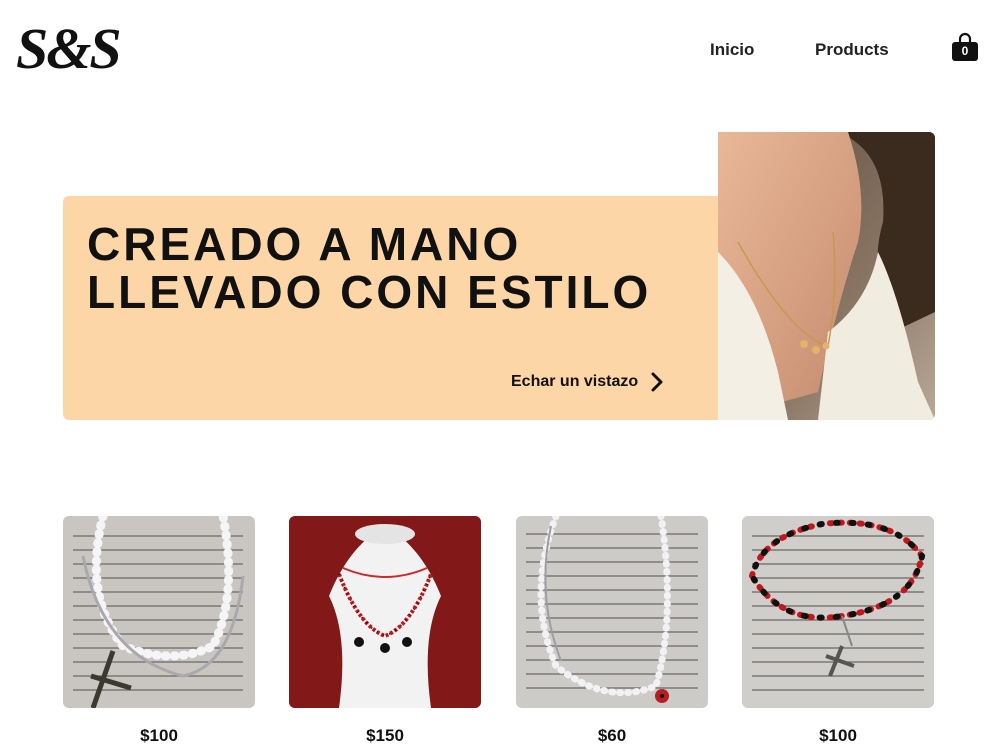 This screenshot has width=1004, height=747. Describe the element at coordinates (385, 735) in the screenshot. I see `product-price: $150` at that location.